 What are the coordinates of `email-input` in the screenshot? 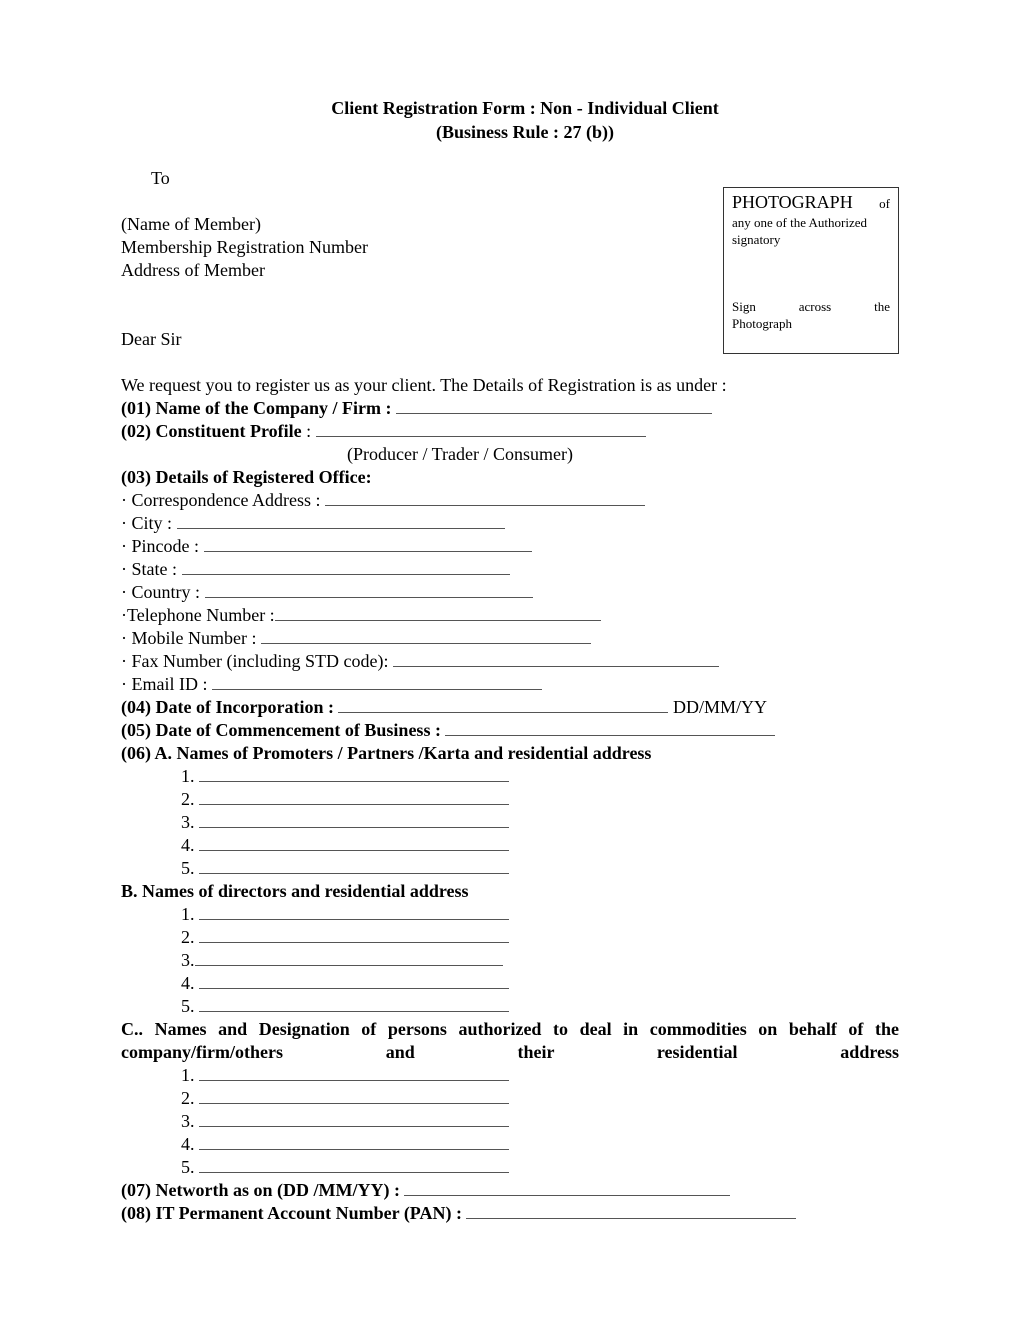 It's located at (376, 681).